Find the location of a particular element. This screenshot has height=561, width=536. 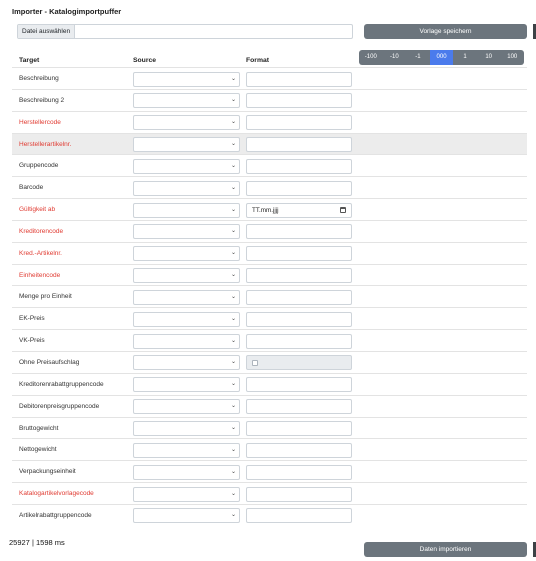

save-template-button: Vorlage speichern is located at coordinates (445, 31).